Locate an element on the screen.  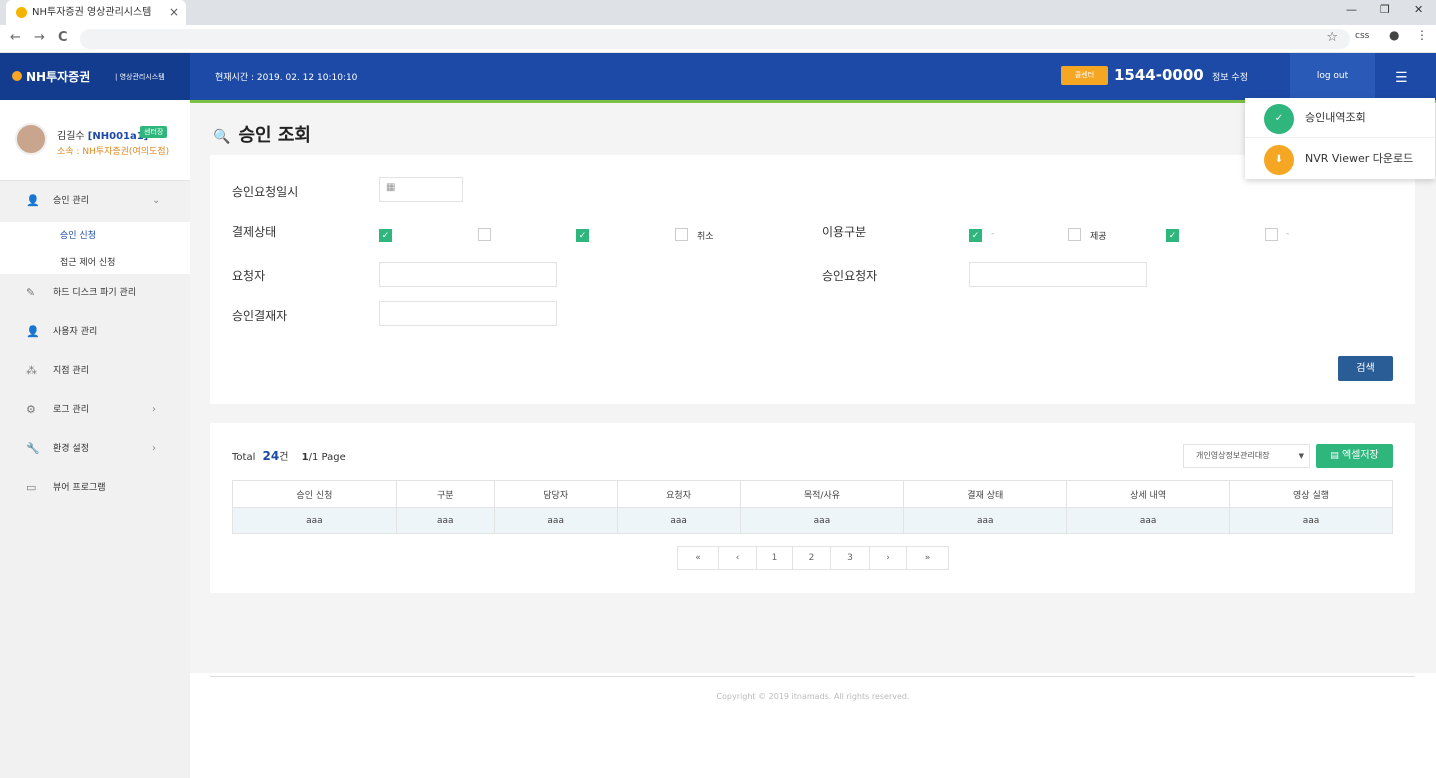
use-type-checkbox-1: ✓ is located at coordinates (975, 235).